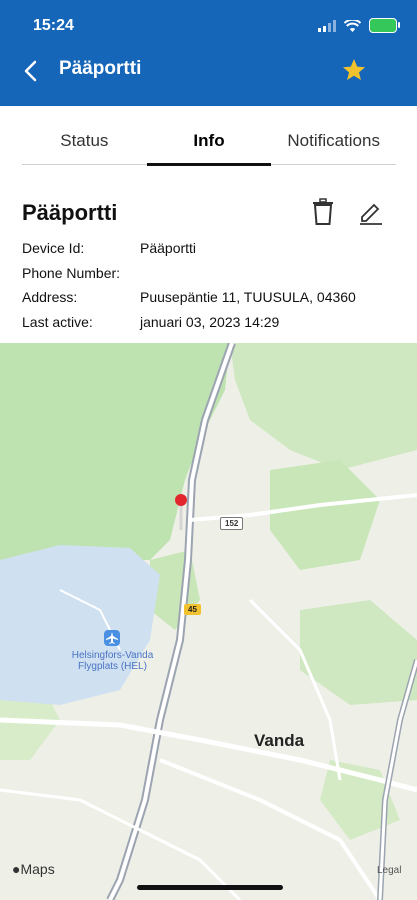  Describe the element at coordinates (210, 321) in the screenshot. I see `info-value: januari 03, 2023 14:29` at that location.